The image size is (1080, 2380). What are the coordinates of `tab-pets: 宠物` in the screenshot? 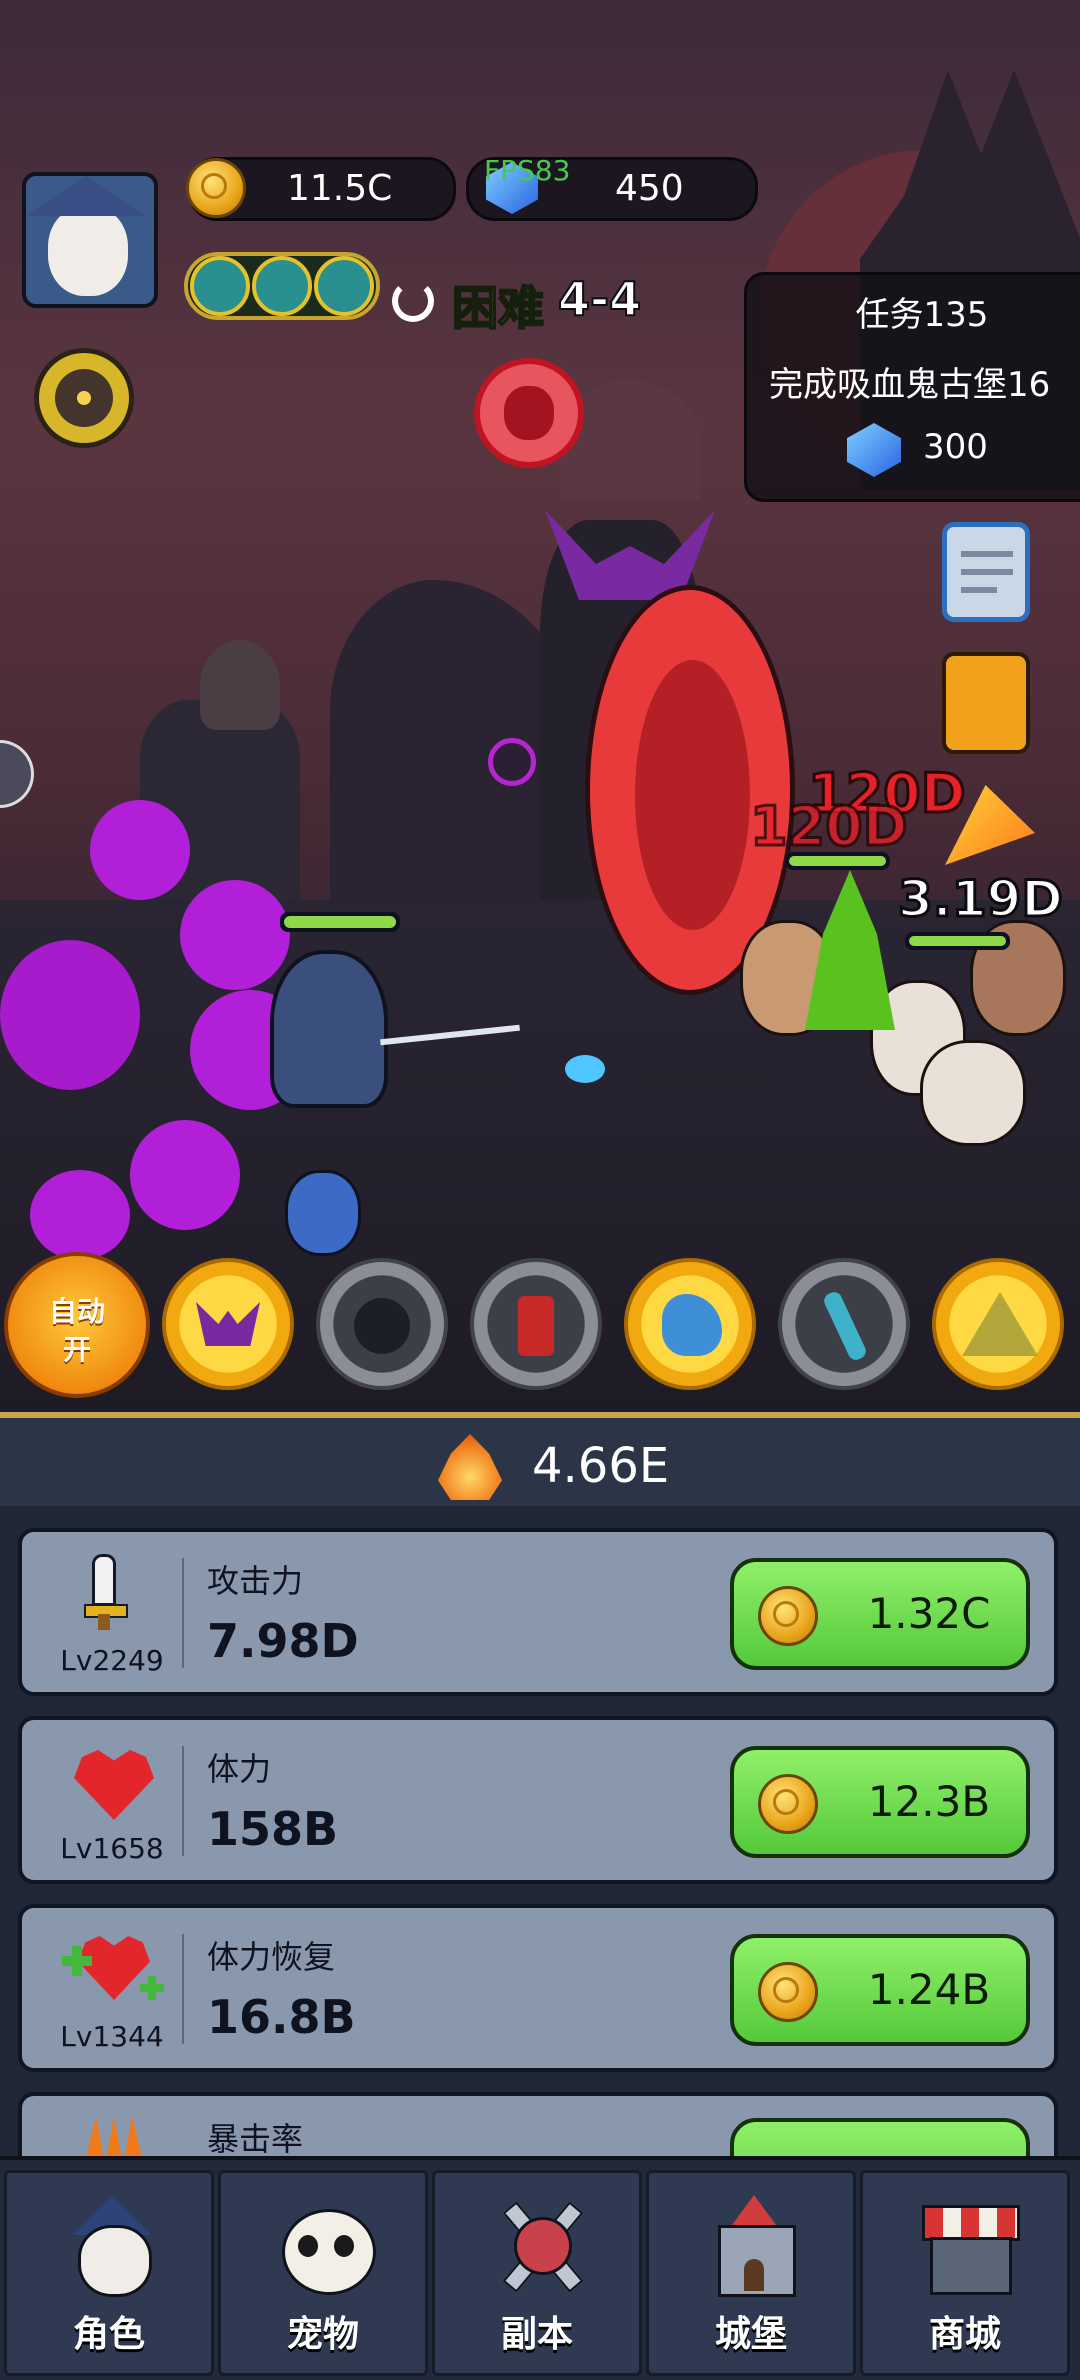 It's located at (323, 2273).